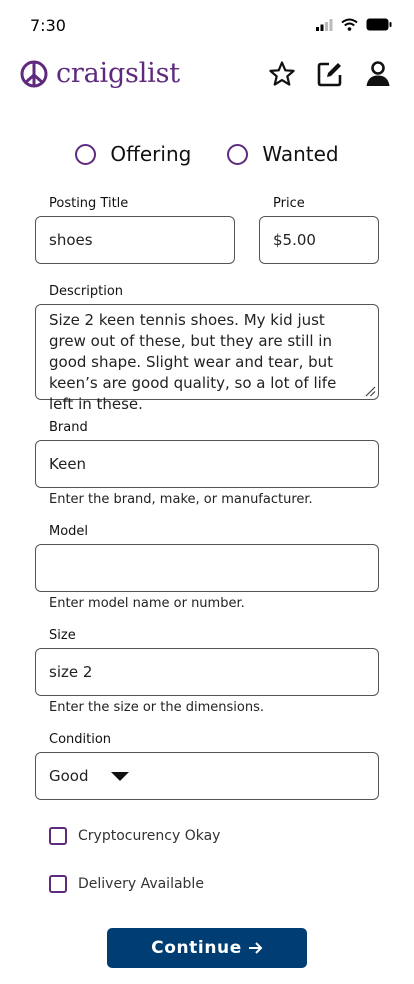 The width and height of the screenshot is (414, 984). I want to click on status-bar: 7:30, so click(207, 25).